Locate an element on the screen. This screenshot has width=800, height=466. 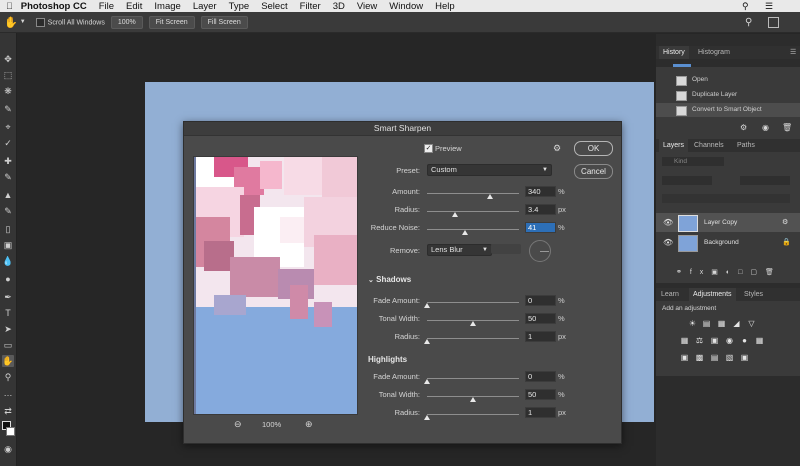
menu-image: Image is located at coordinates (167, 6).